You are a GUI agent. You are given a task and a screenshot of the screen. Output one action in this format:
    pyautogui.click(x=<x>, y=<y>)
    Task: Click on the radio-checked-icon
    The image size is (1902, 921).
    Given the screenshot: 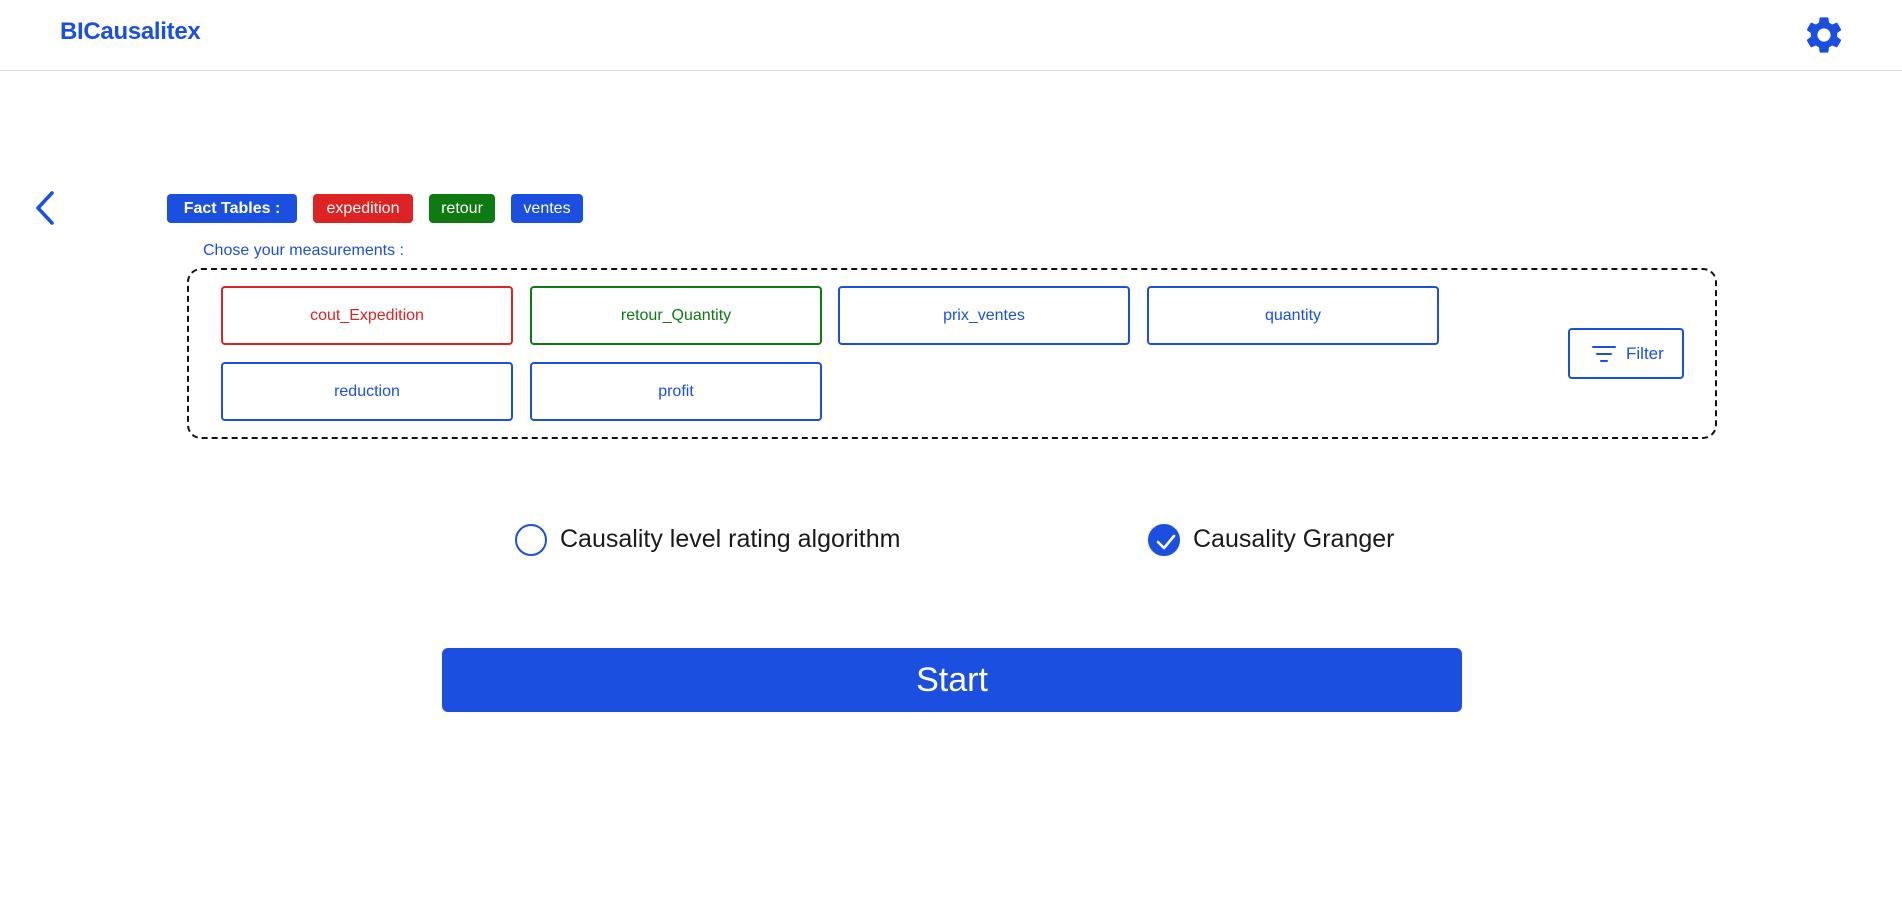 What is the action you would take?
    pyautogui.click(x=1164, y=540)
    